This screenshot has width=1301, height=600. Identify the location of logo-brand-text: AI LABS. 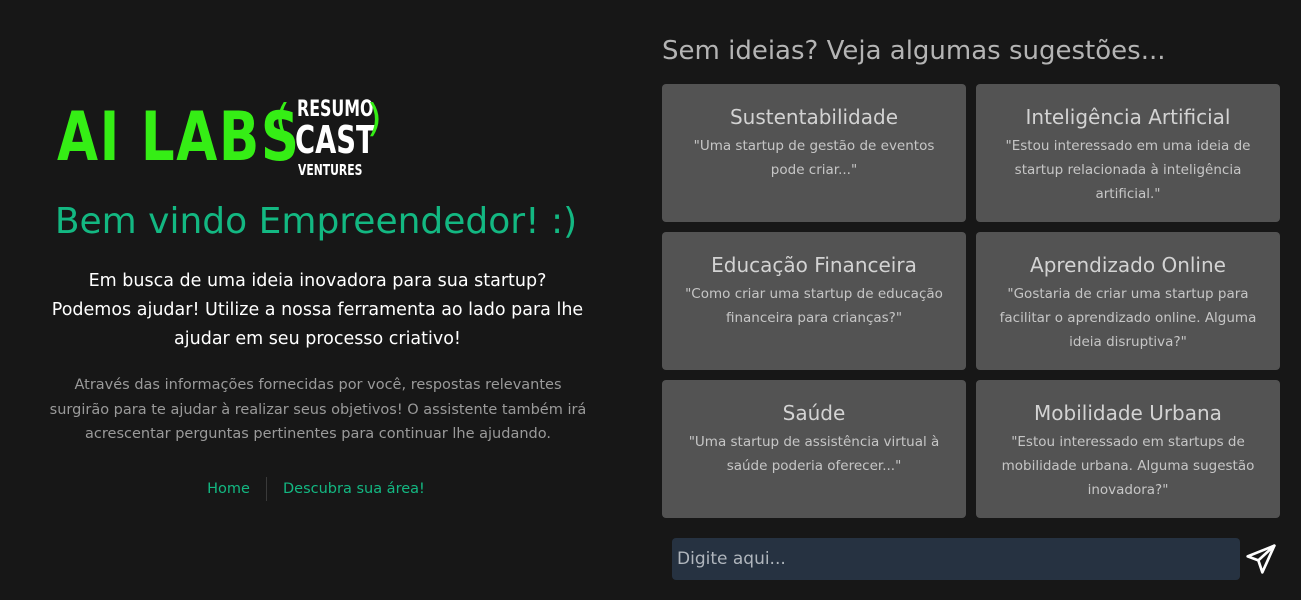
(179, 137).